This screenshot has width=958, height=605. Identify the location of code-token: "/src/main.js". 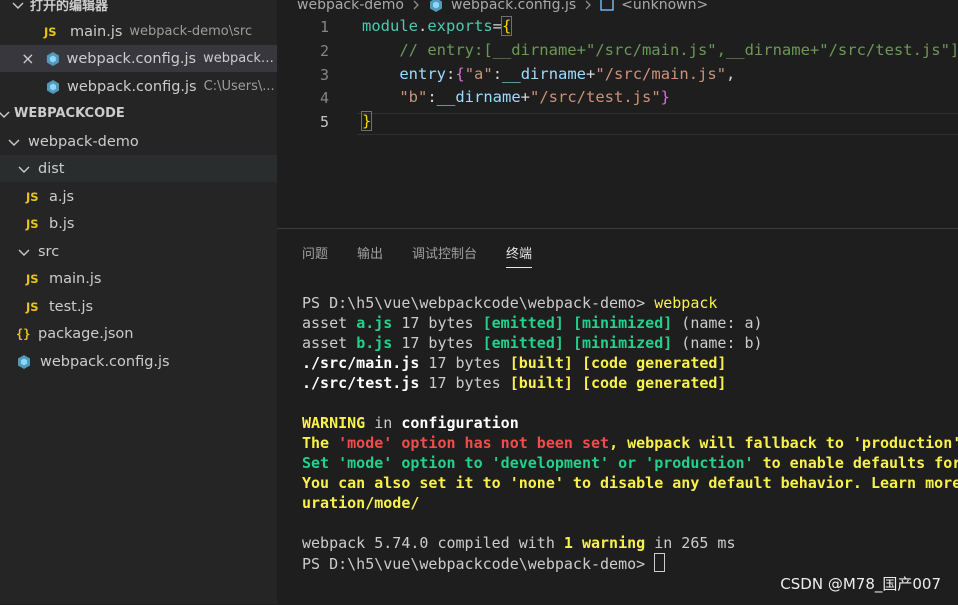
(661, 74).